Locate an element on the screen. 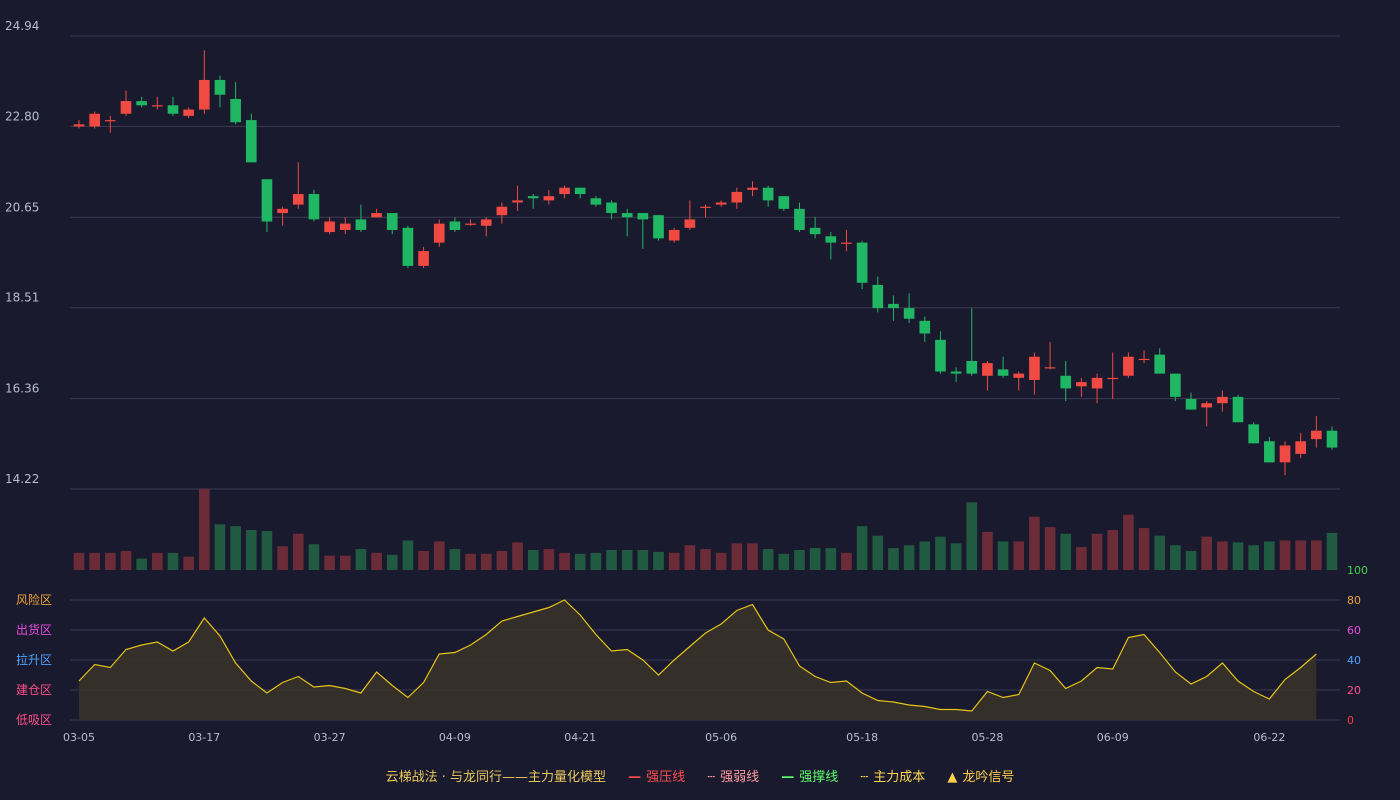 This screenshot has width=1400, height=800. oscillator-tick-label: 0 is located at coordinates (1350, 720).